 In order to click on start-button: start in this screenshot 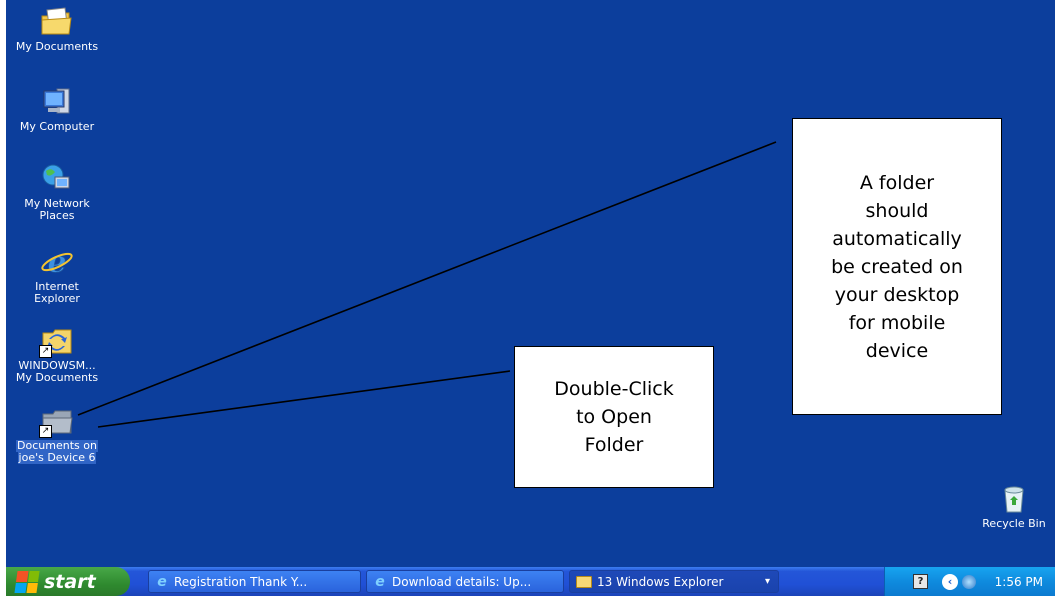, I will do `click(68, 581)`.